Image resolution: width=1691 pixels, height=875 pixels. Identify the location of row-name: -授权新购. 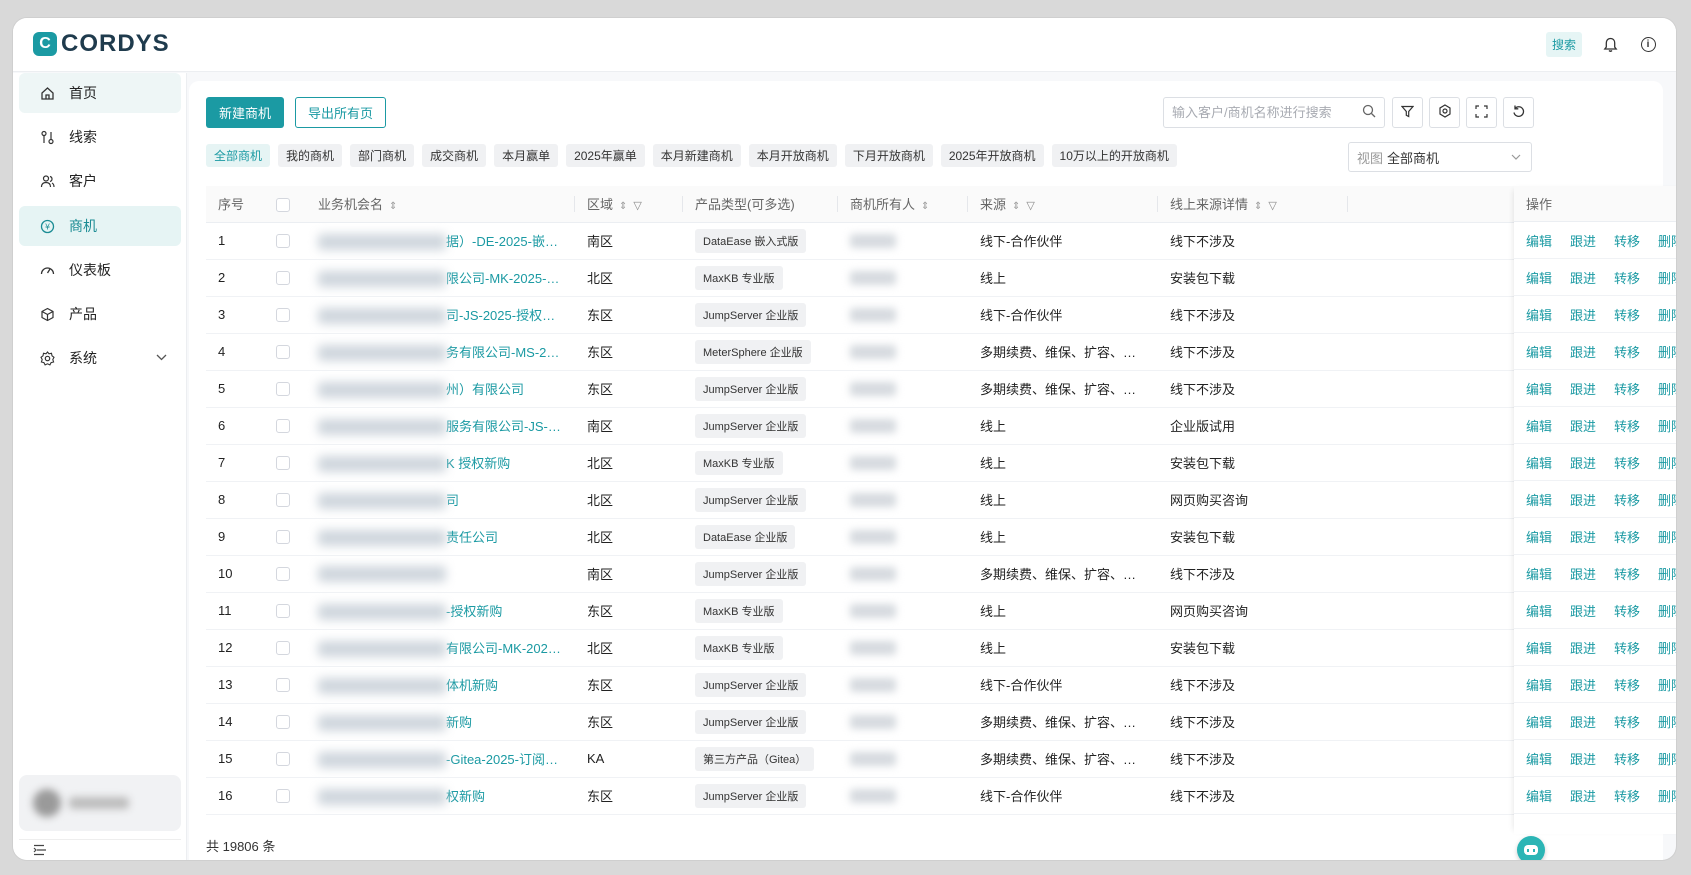
(440, 611).